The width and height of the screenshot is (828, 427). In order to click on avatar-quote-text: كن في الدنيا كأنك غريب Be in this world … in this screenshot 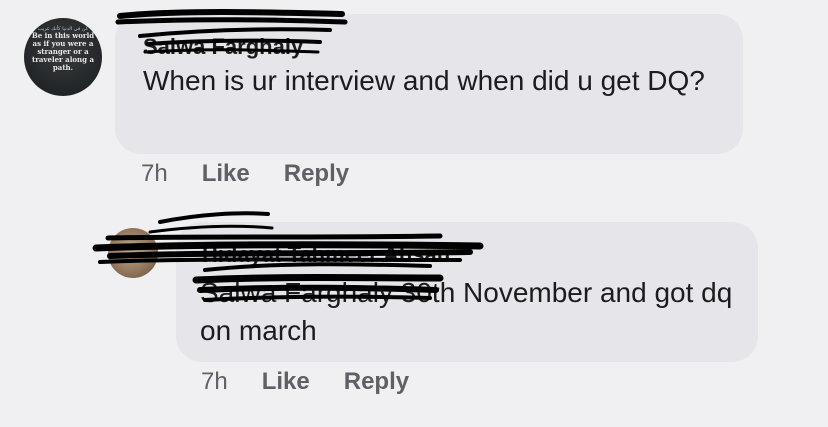, I will do `click(63, 49)`.